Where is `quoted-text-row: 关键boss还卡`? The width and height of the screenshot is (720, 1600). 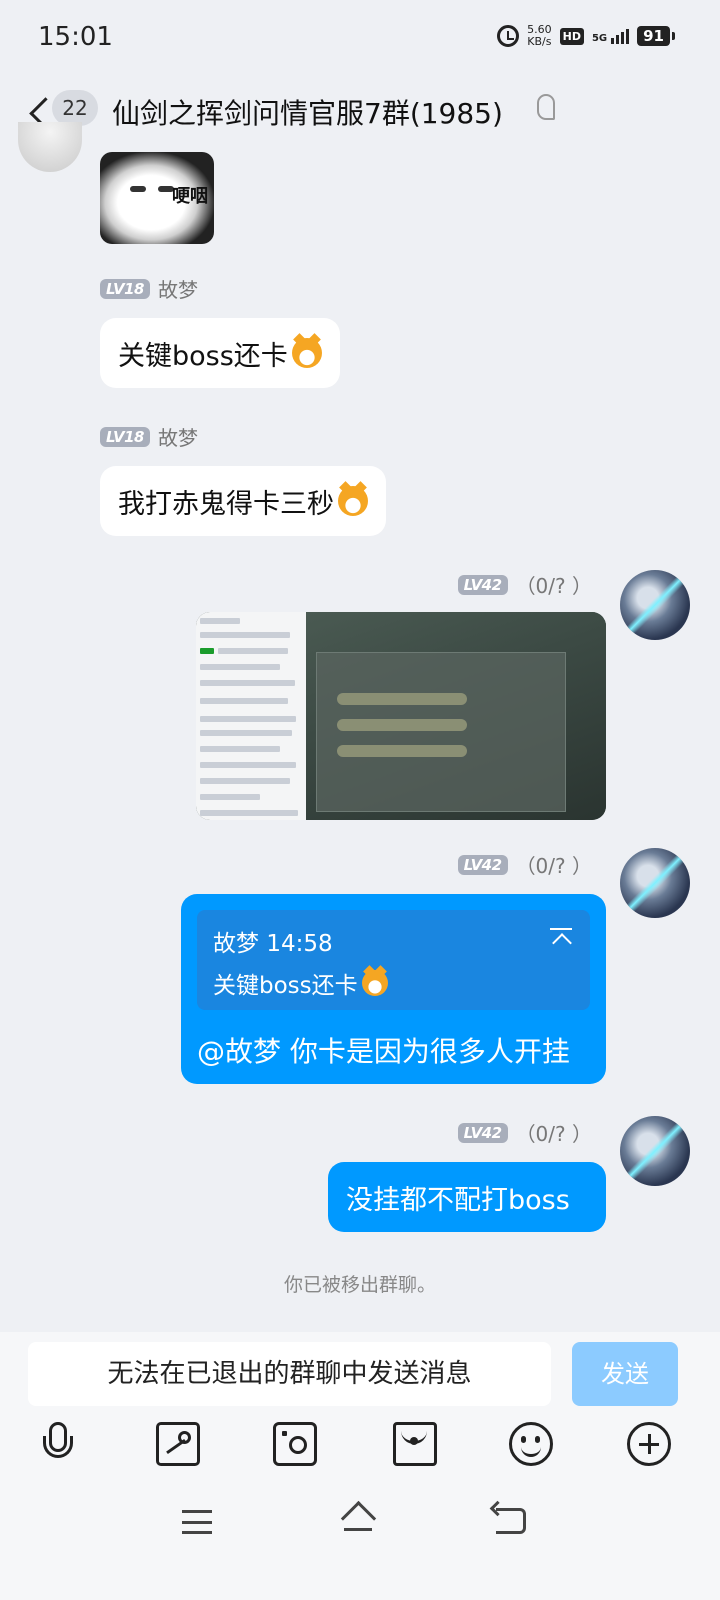
quoted-text-row: 关键boss还卡 is located at coordinates (300, 983).